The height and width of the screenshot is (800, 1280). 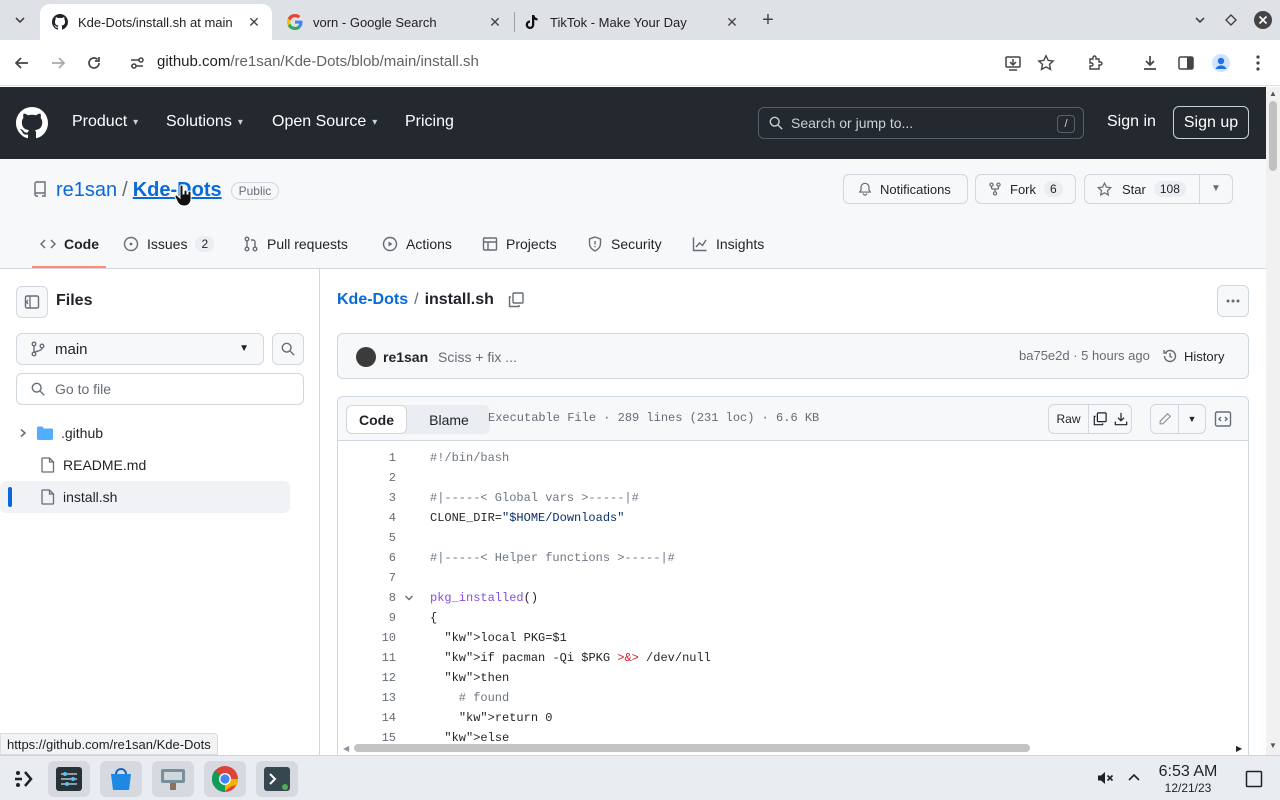 I want to click on notifications-button: Notifications, so click(x=905, y=189).